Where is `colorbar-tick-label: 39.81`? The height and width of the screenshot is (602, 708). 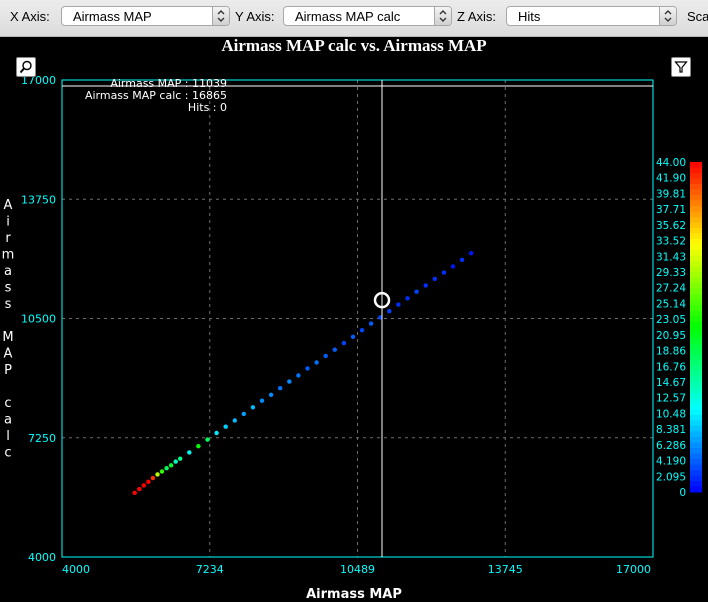 colorbar-tick-label: 39.81 is located at coordinates (671, 194).